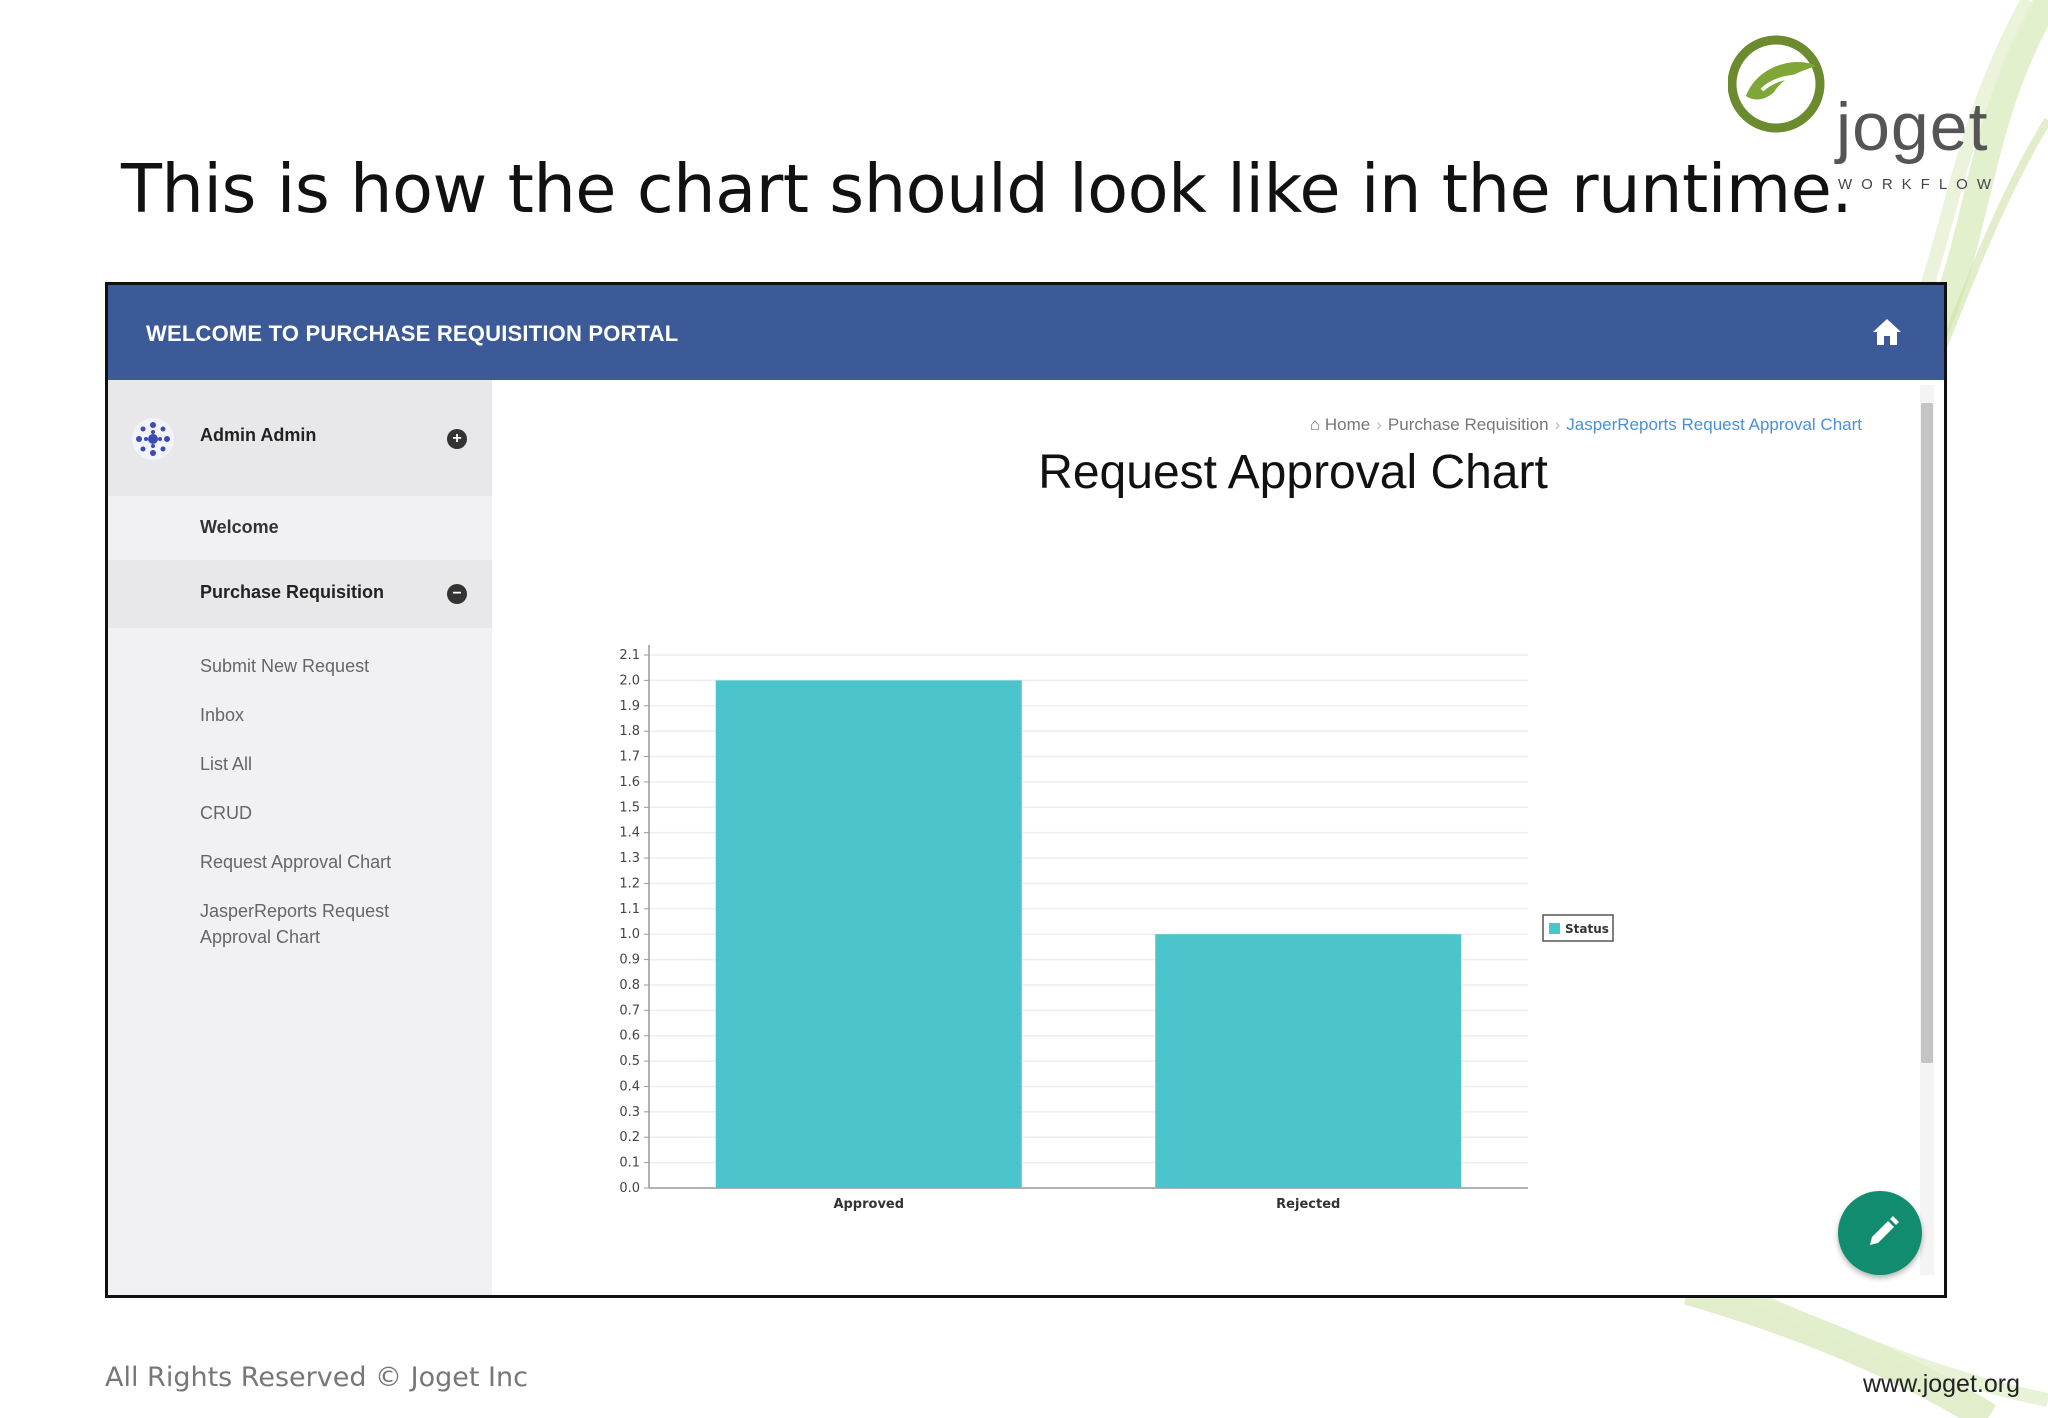 This screenshot has width=2048, height=1418. I want to click on sidebar-subitem-crud: CRUD, so click(330, 813).